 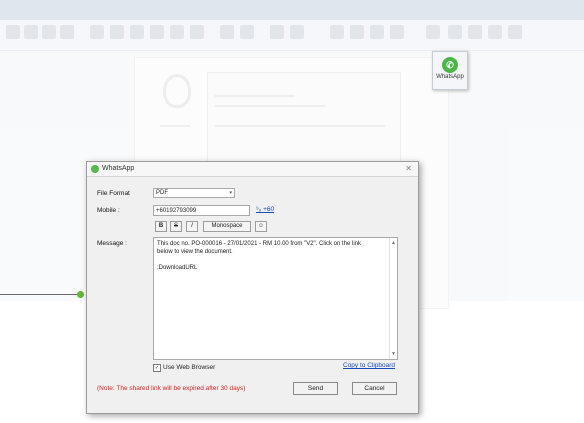 I want to click on emoji-icon: ☺, so click(x=261, y=226).